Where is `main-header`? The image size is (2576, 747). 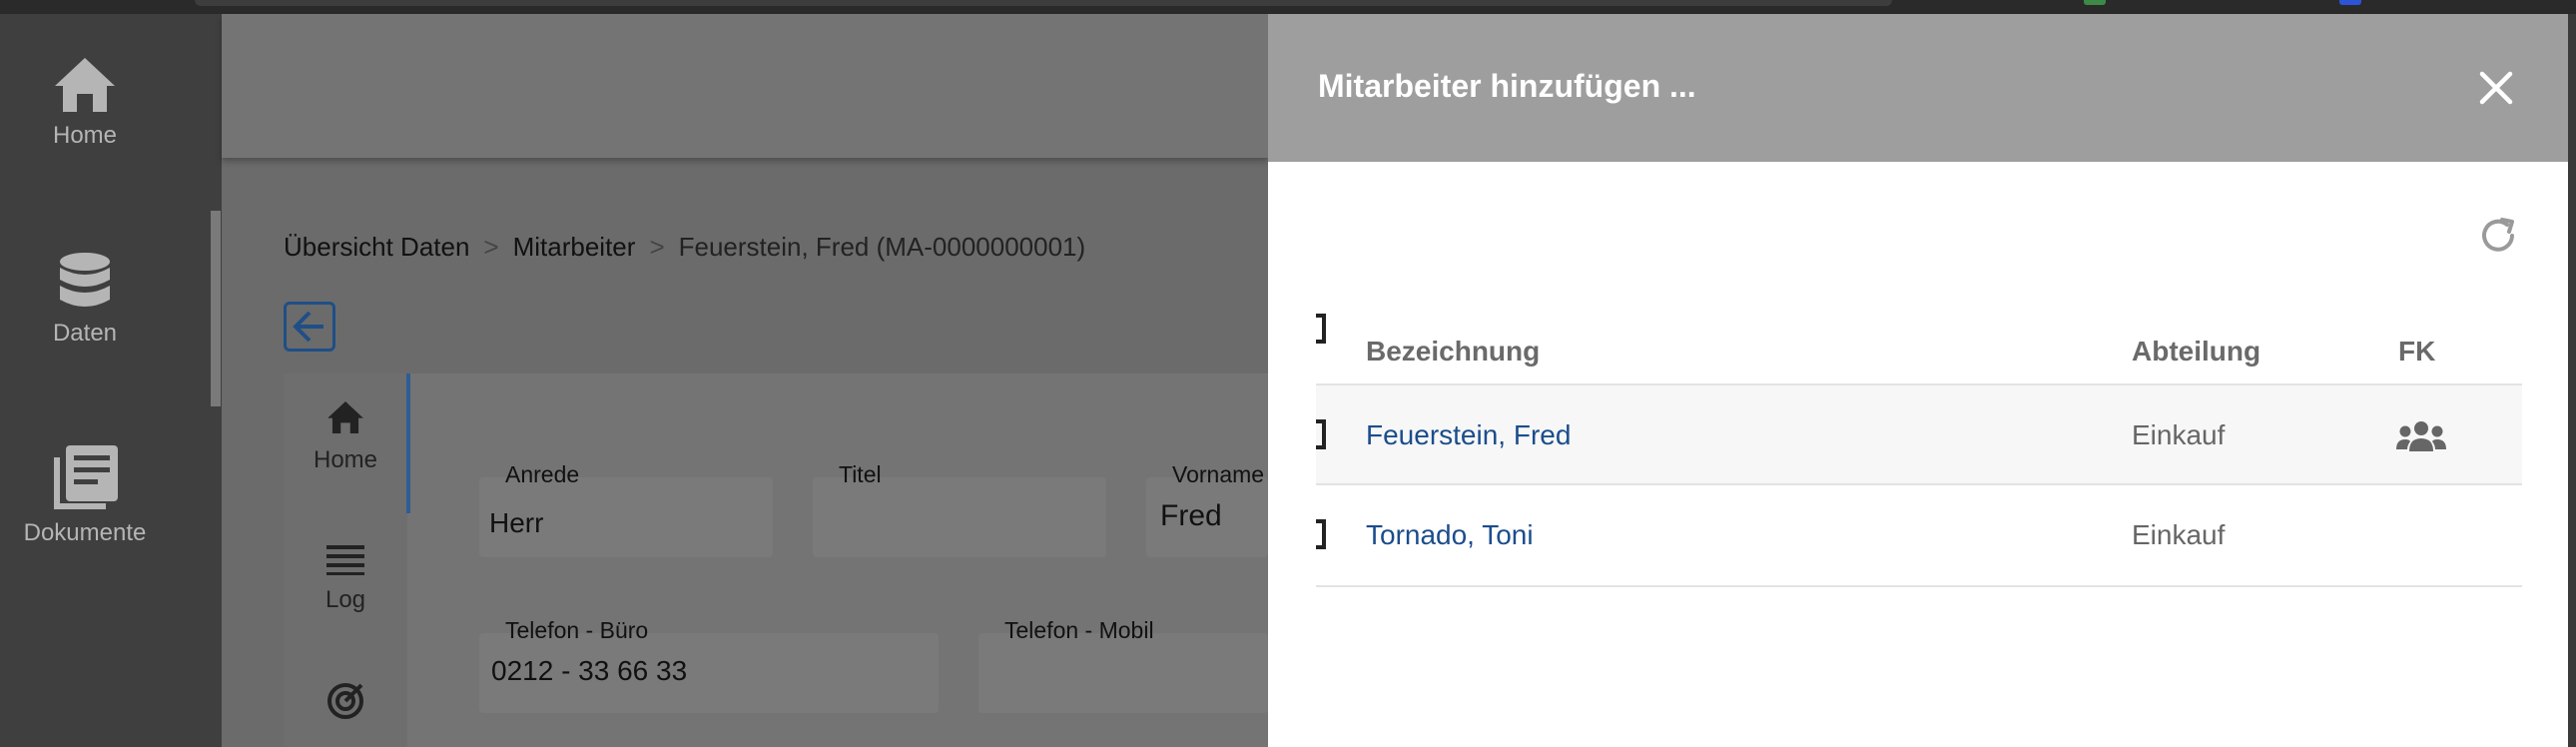
main-header is located at coordinates (745, 86).